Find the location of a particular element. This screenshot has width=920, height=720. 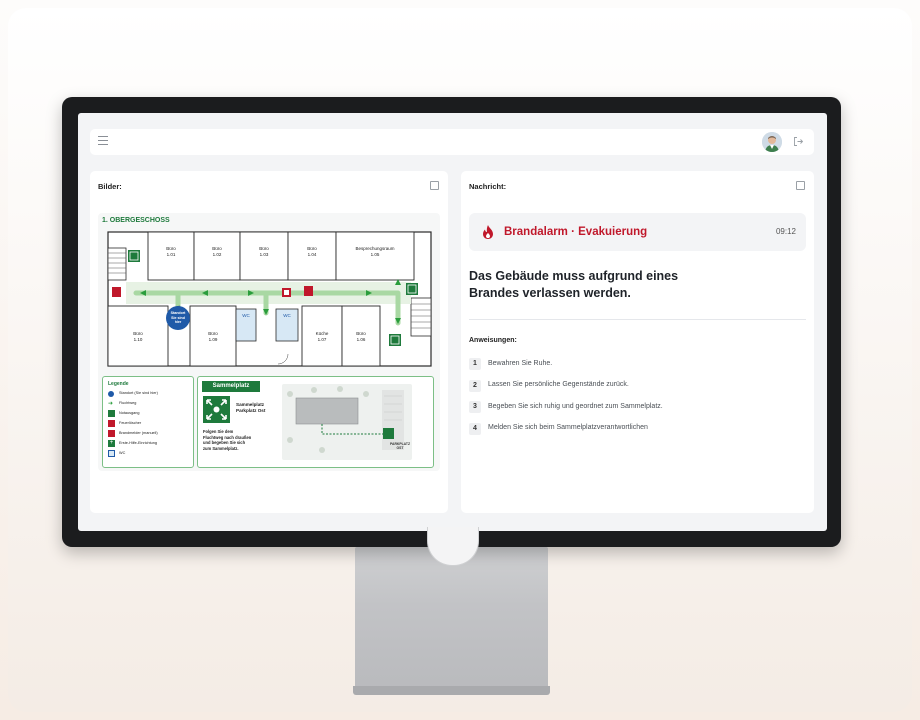

alarm-banner: Brandalarm · Evakuierung 09:12 is located at coordinates (637, 232).